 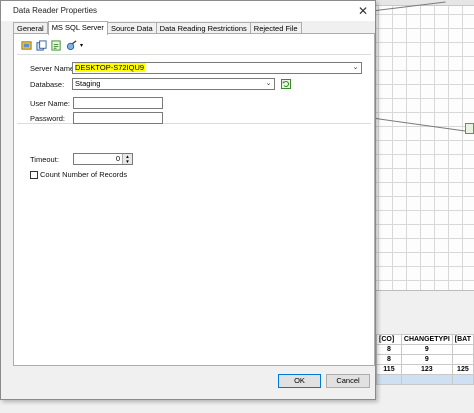 I want to click on table-row: 115 123 125, so click(x=425, y=369).